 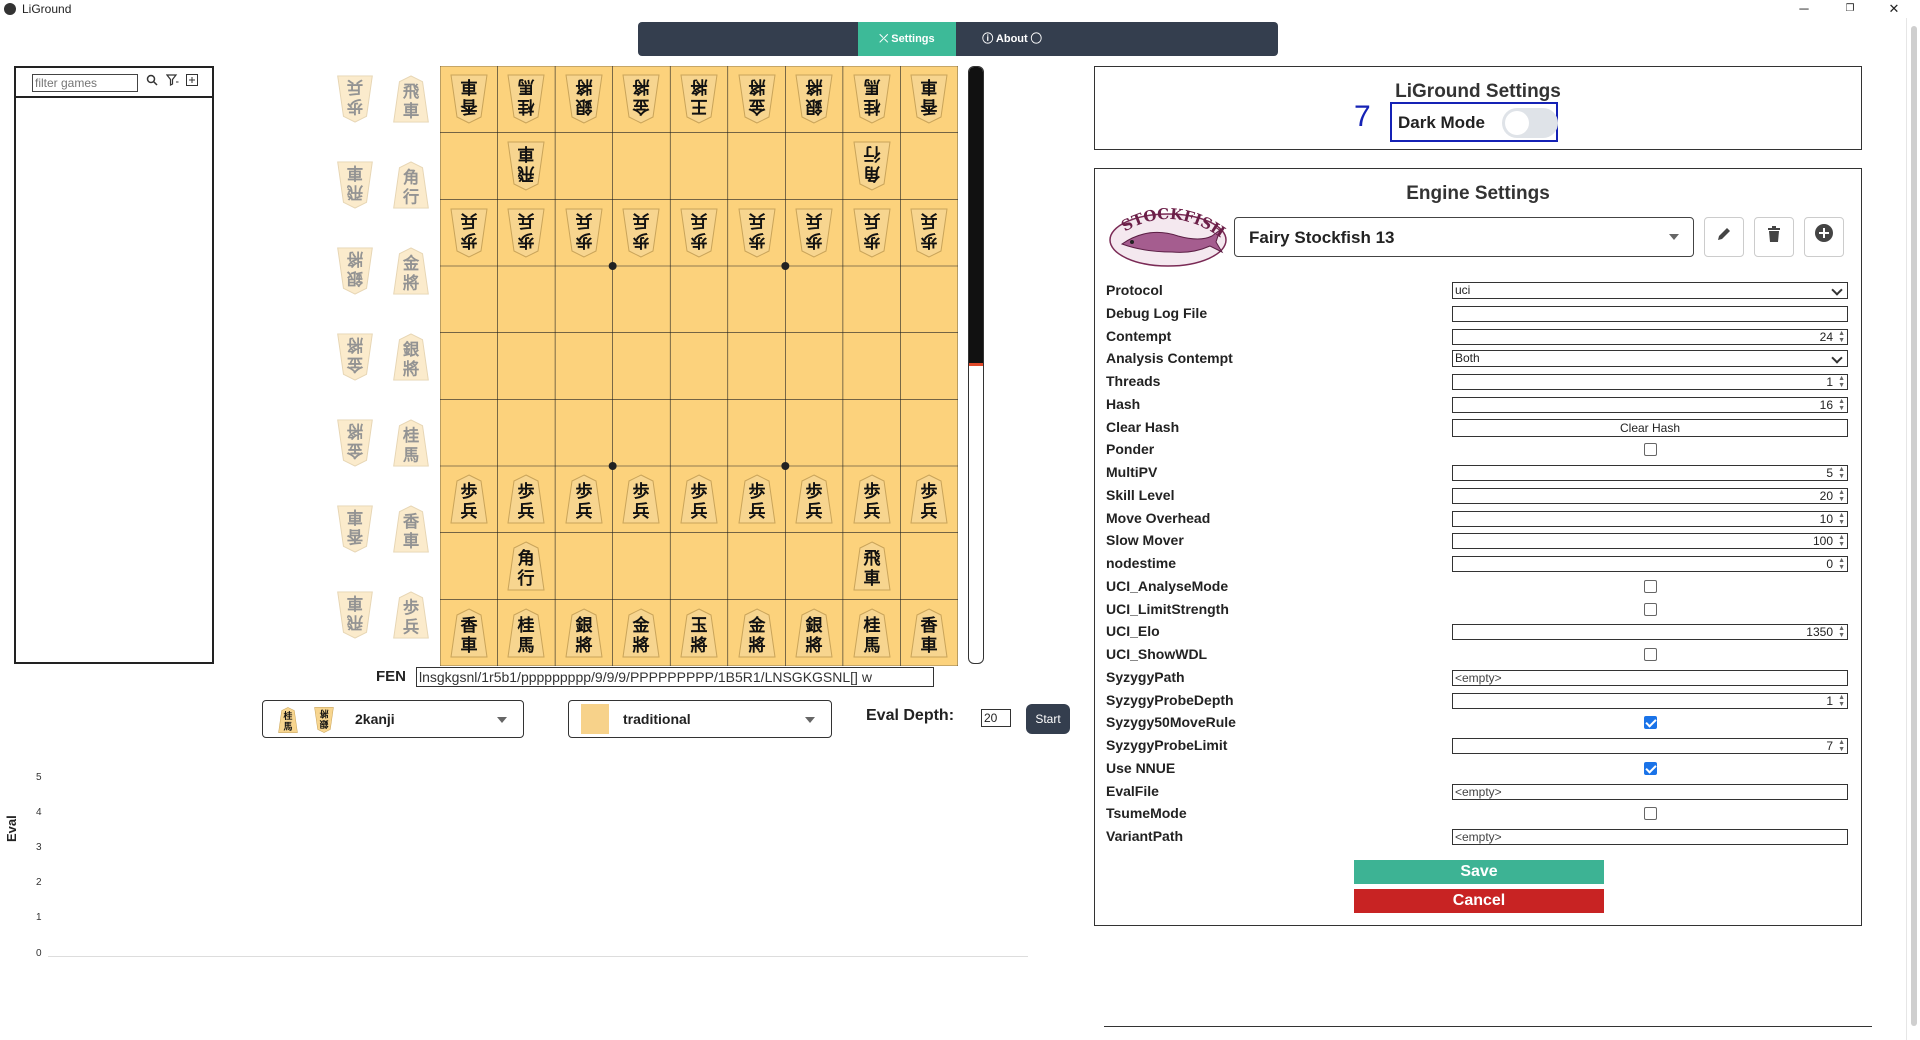 What do you see at coordinates (1650, 518) in the screenshot?
I see `option-input-move-overhead: 10 ▲ ▼` at bounding box center [1650, 518].